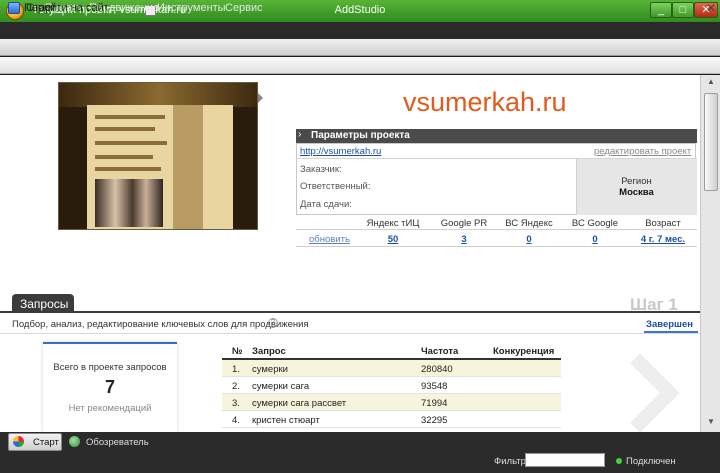 Image resolution: width=720 pixels, height=473 pixels. Describe the element at coordinates (18, 441) in the screenshot. I see `start-icon` at that location.